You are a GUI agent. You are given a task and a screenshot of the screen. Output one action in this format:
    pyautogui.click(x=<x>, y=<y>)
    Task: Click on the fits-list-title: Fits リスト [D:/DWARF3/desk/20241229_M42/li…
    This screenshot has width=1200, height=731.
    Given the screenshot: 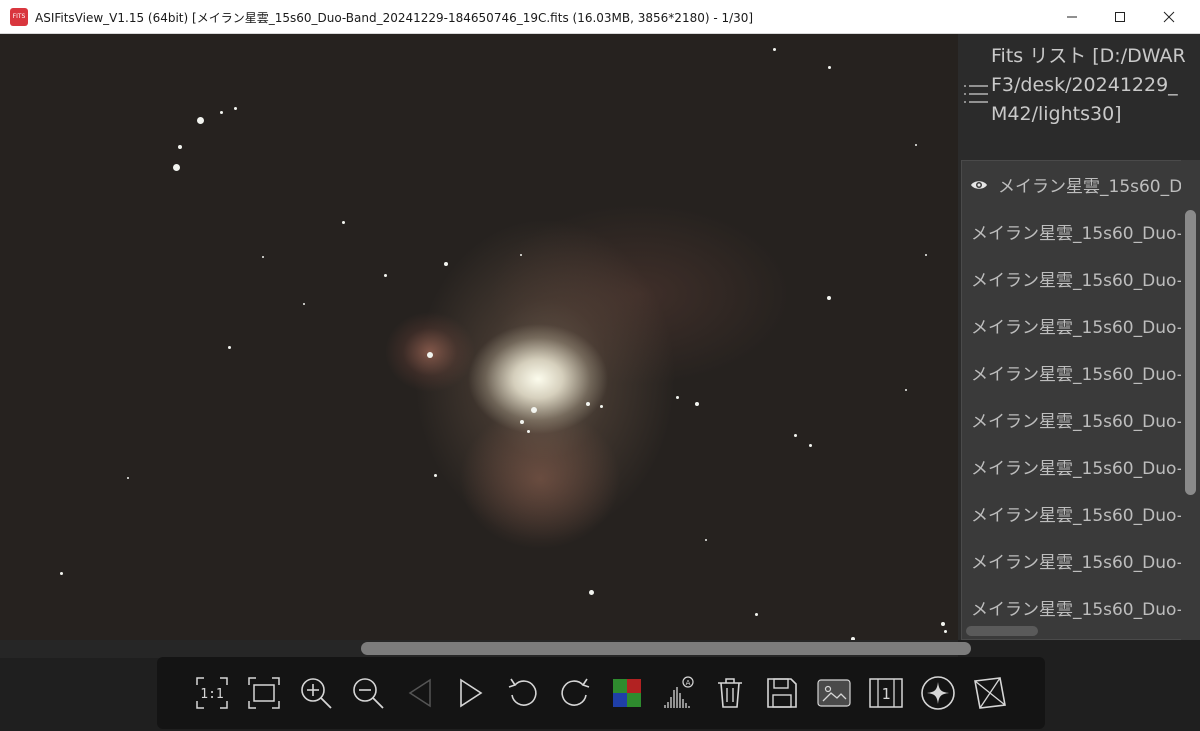 What is the action you would take?
    pyautogui.click(x=1088, y=85)
    